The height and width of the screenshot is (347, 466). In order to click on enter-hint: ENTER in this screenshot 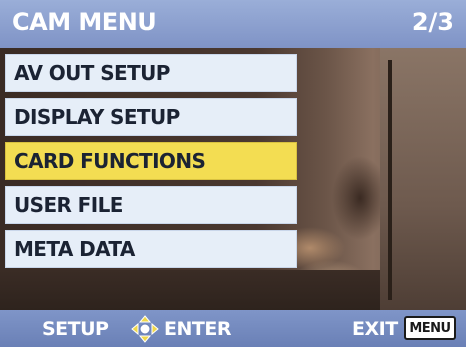, I will do `click(197, 329)`.